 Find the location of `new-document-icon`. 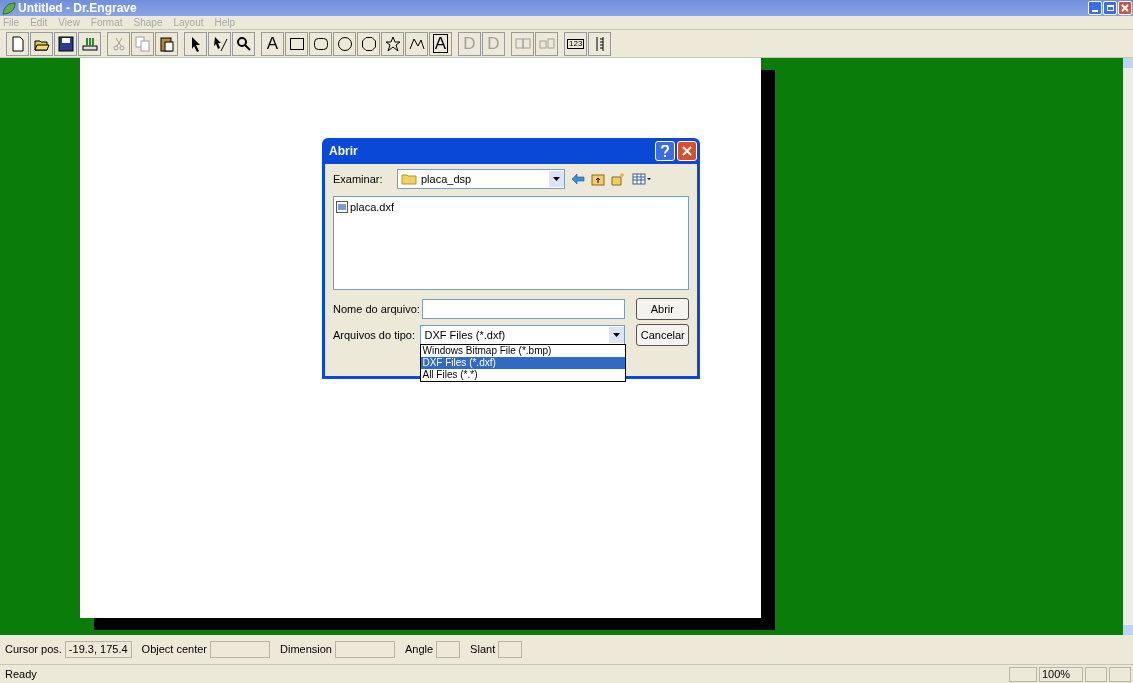

new-document-icon is located at coordinates (17, 43).